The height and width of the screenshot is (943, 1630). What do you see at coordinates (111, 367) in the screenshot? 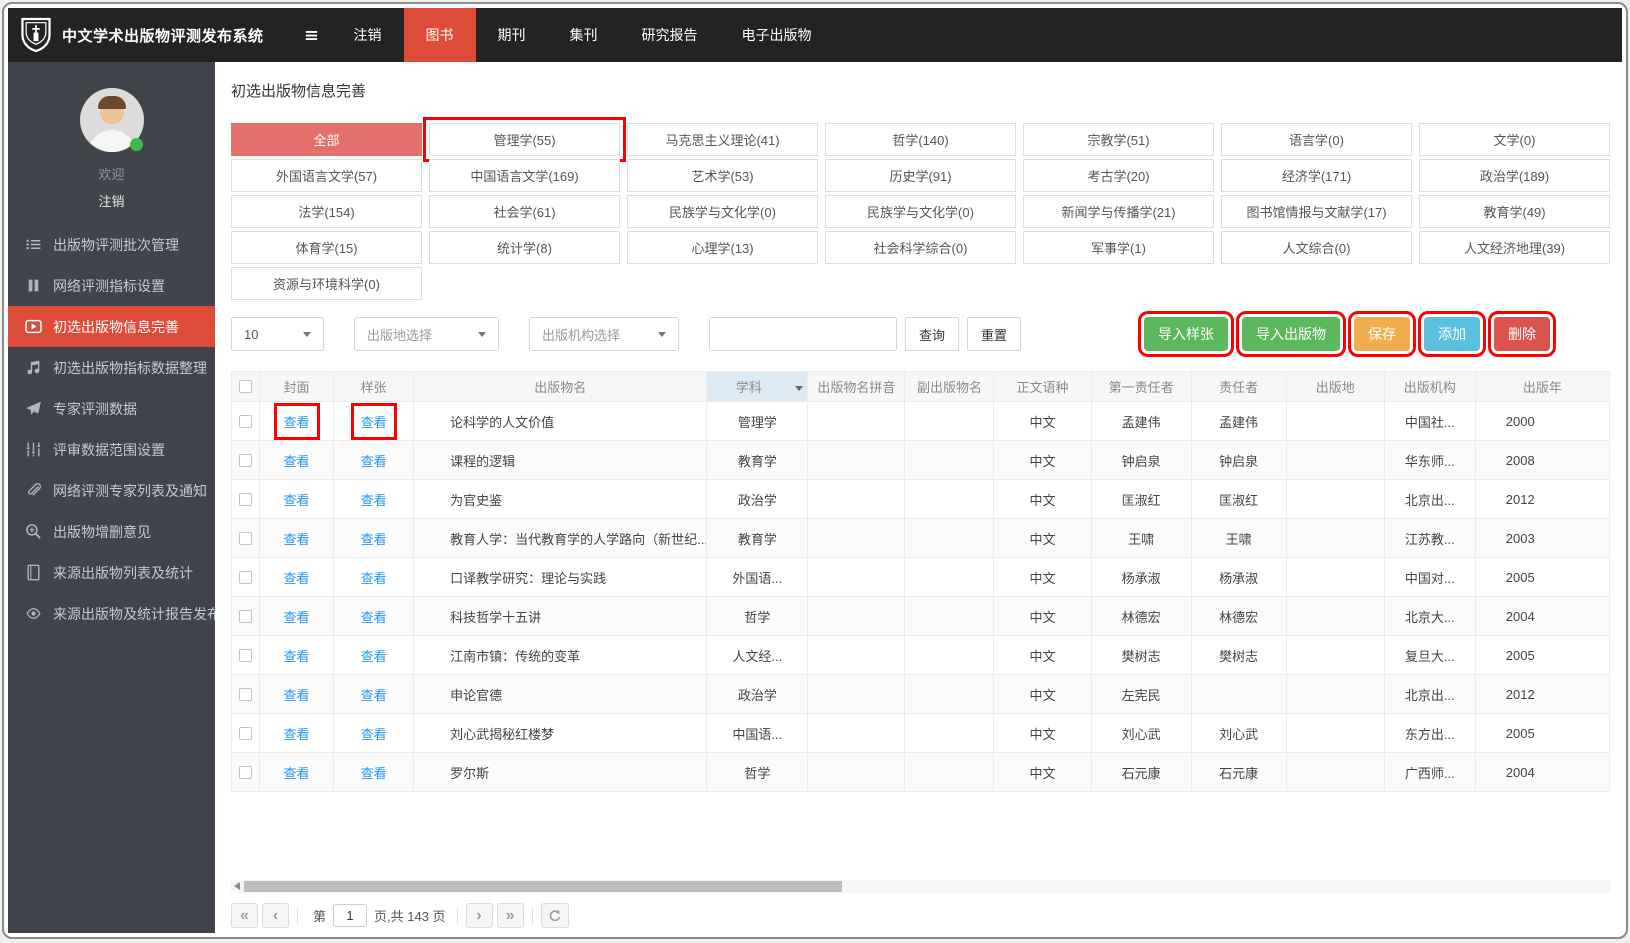
I see `sidebar-item-3: 初选出版物指标数据整理` at bounding box center [111, 367].